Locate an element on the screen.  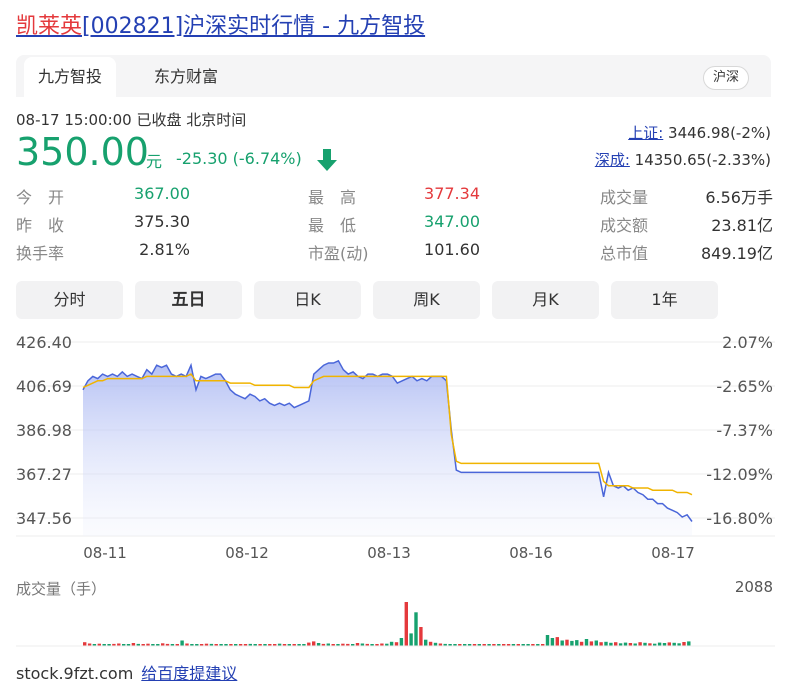
y-tick-label: 367.27 is located at coordinates (44, 474).